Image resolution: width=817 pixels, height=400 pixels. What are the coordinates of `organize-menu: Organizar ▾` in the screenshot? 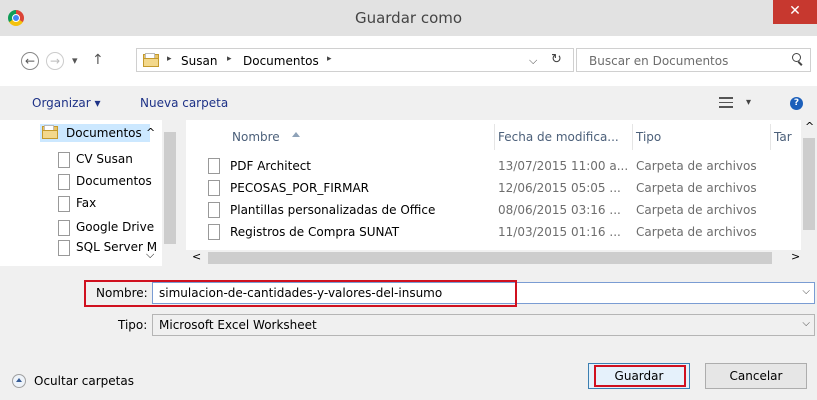 It's located at (66, 103).